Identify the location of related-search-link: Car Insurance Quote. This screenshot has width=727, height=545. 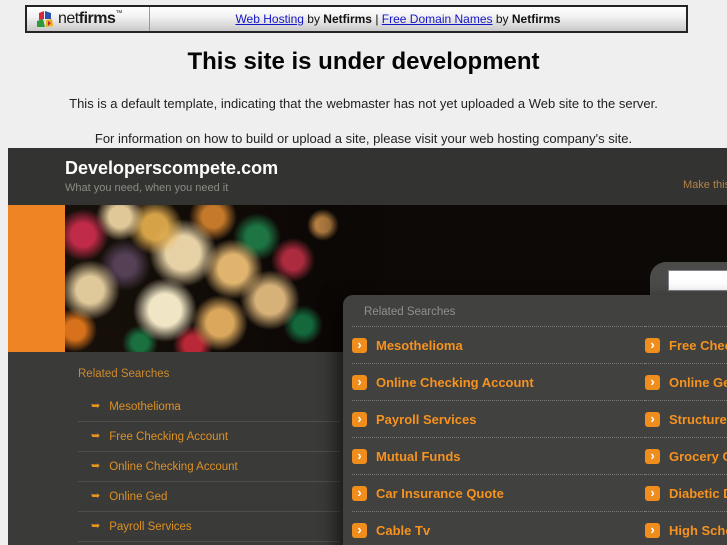
(498, 493).